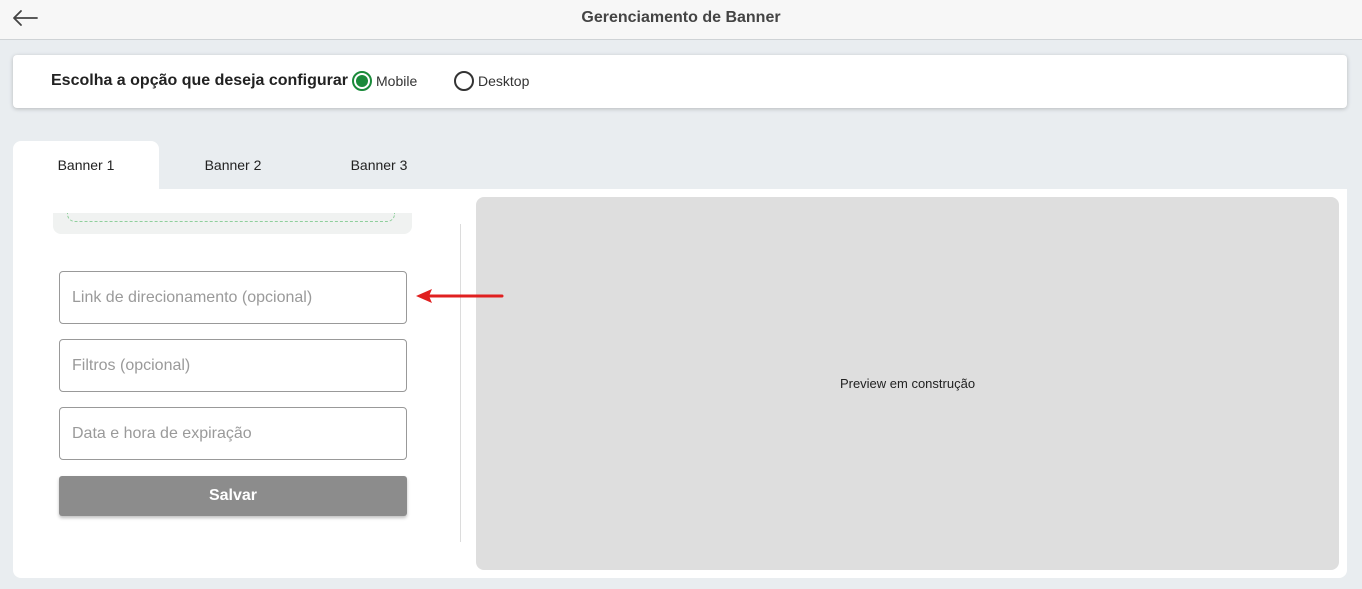 This screenshot has width=1362, height=589. What do you see at coordinates (504, 81) in the screenshot?
I see `radio-desktop-label: Desktop` at bounding box center [504, 81].